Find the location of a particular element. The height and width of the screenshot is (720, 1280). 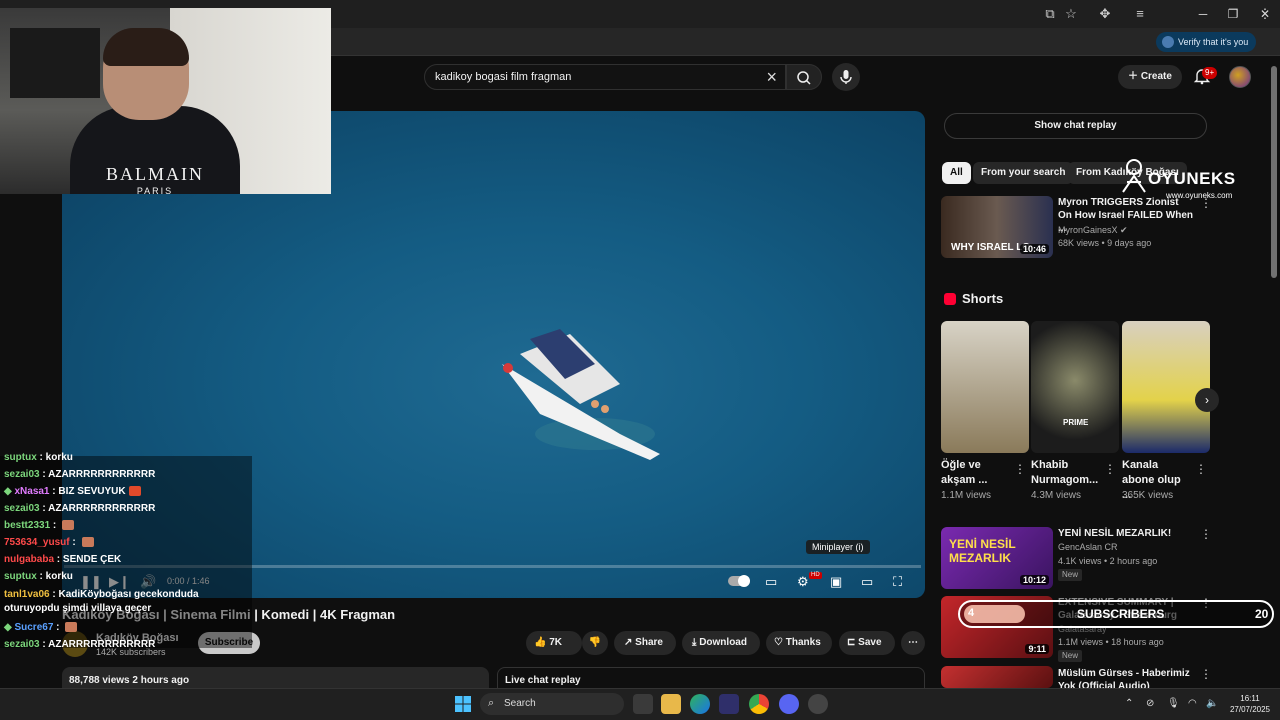

save-button: ⊏ Save is located at coordinates (867, 643).